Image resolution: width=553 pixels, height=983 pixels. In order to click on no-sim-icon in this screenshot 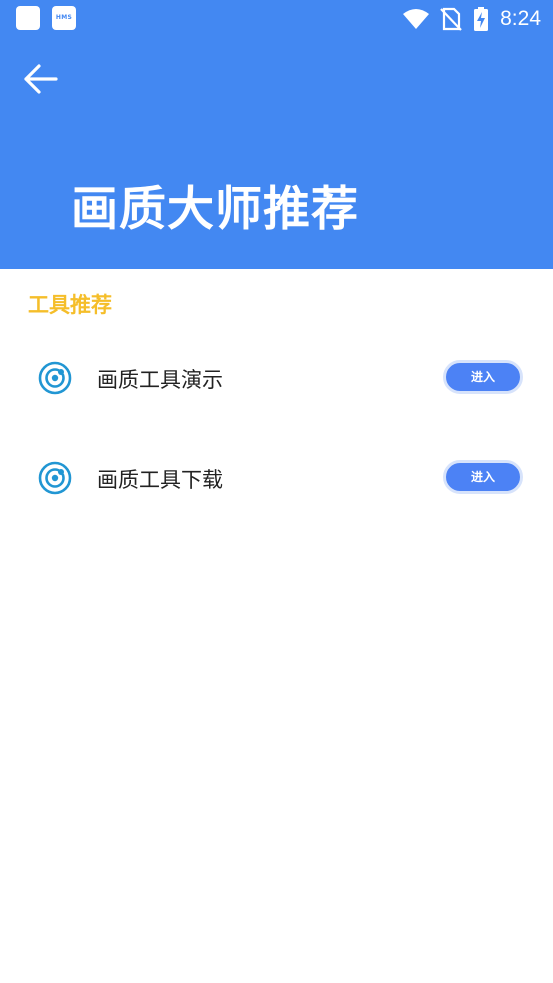, I will do `click(451, 19)`.